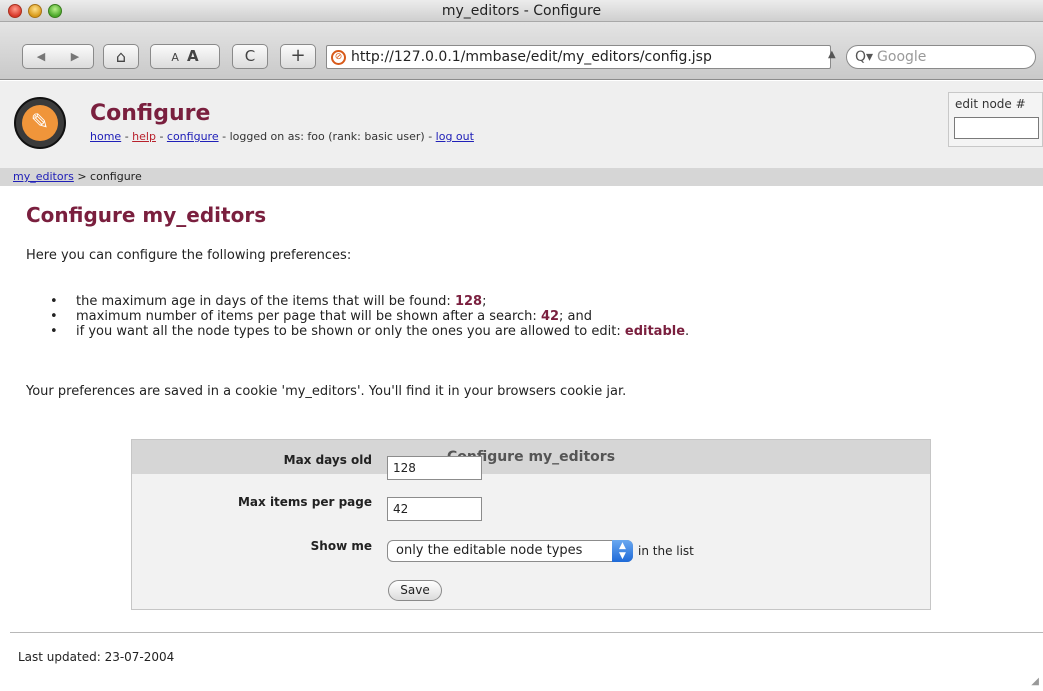 The width and height of the screenshot is (1043, 691). I want to click on text-bigger-icon: A, so click(193, 56).